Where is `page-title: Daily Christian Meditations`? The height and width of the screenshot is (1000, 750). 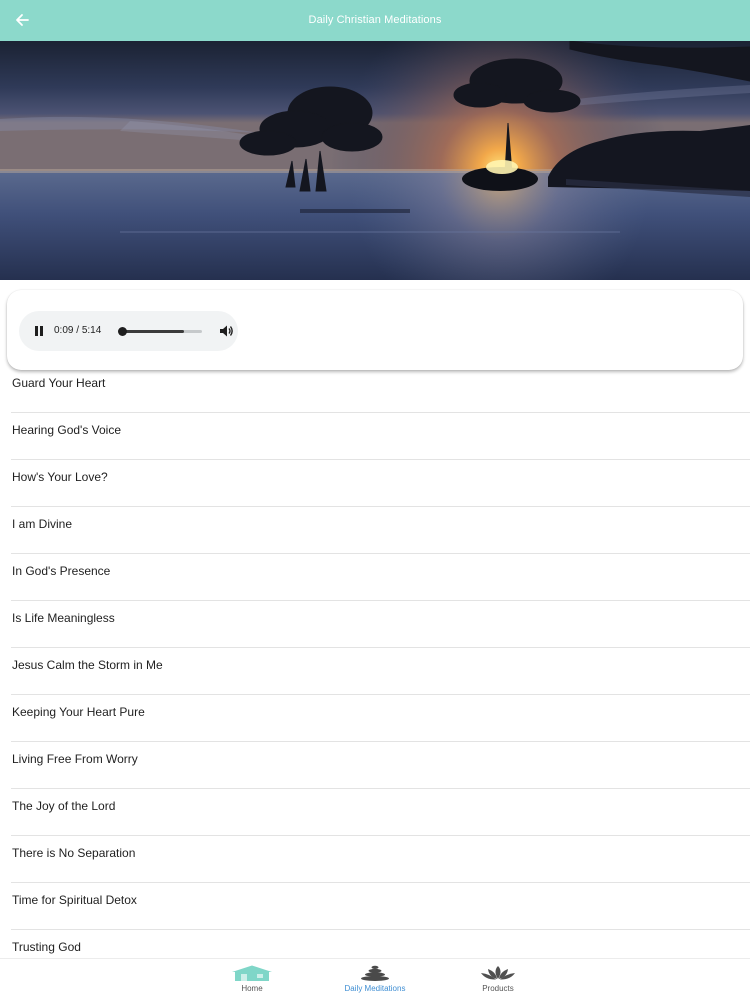 page-title: Daily Christian Meditations is located at coordinates (375, 20).